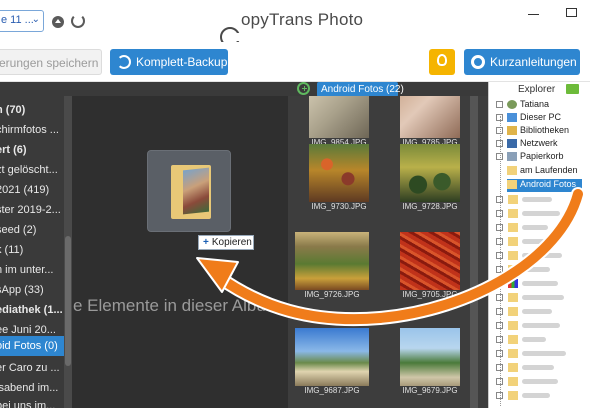 The height and width of the screenshot is (408, 590). What do you see at coordinates (512, 144) in the screenshot?
I see `network-icon` at bounding box center [512, 144].